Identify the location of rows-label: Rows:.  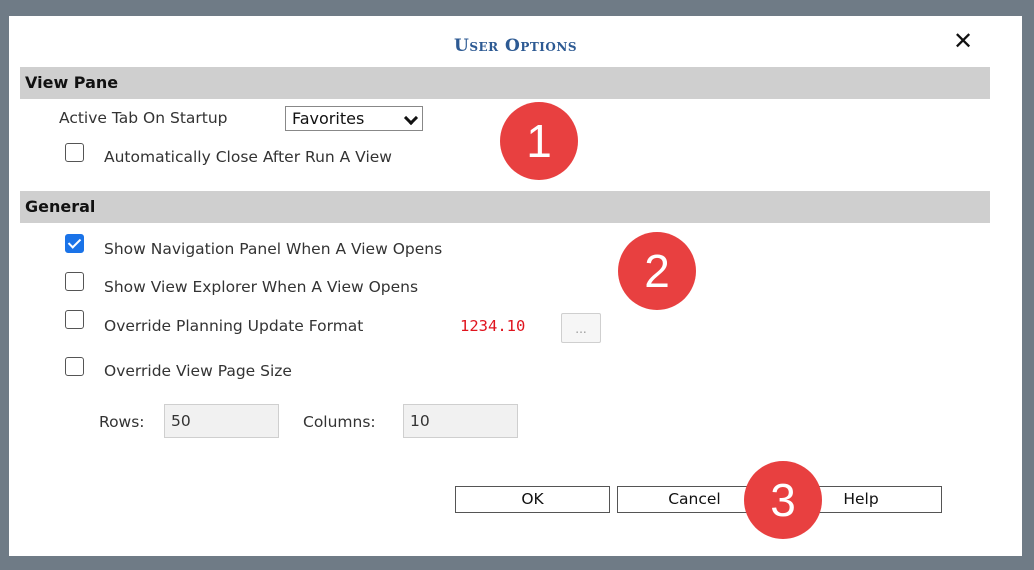
(122, 422).